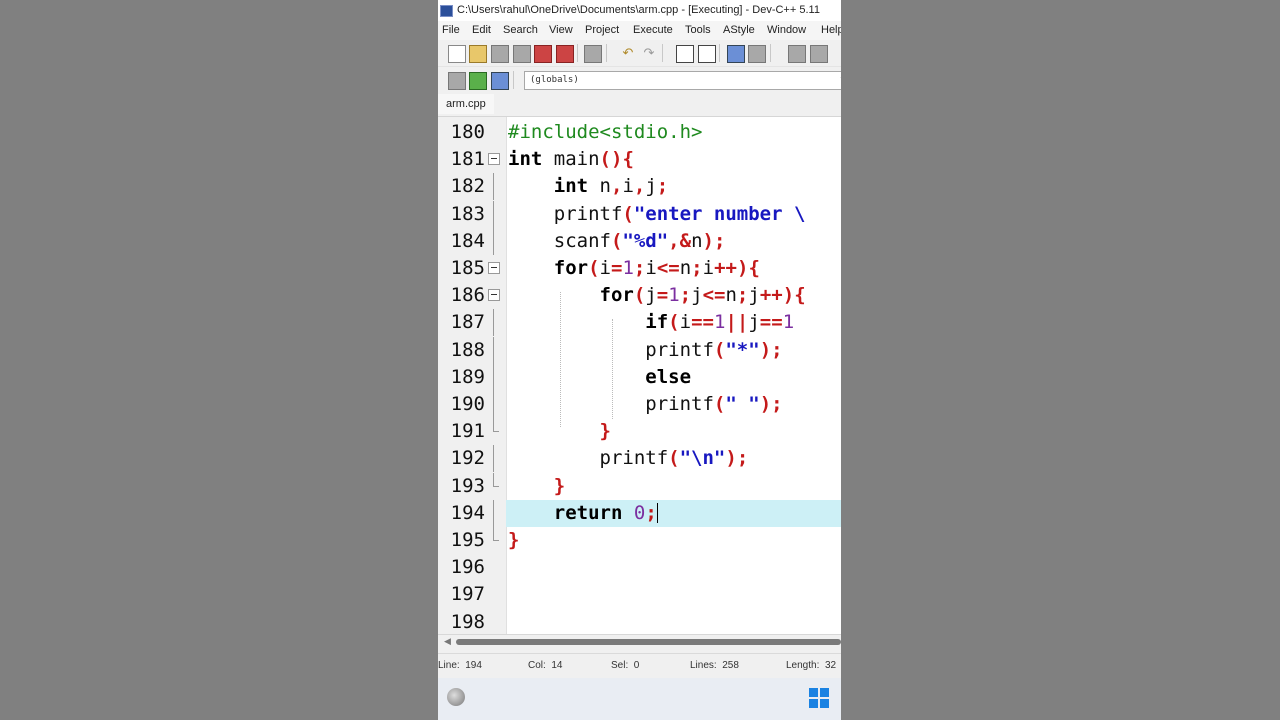 The height and width of the screenshot is (720, 1280). What do you see at coordinates (520, 30) in the screenshot?
I see `menu-search: Search` at bounding box center [520, 30].